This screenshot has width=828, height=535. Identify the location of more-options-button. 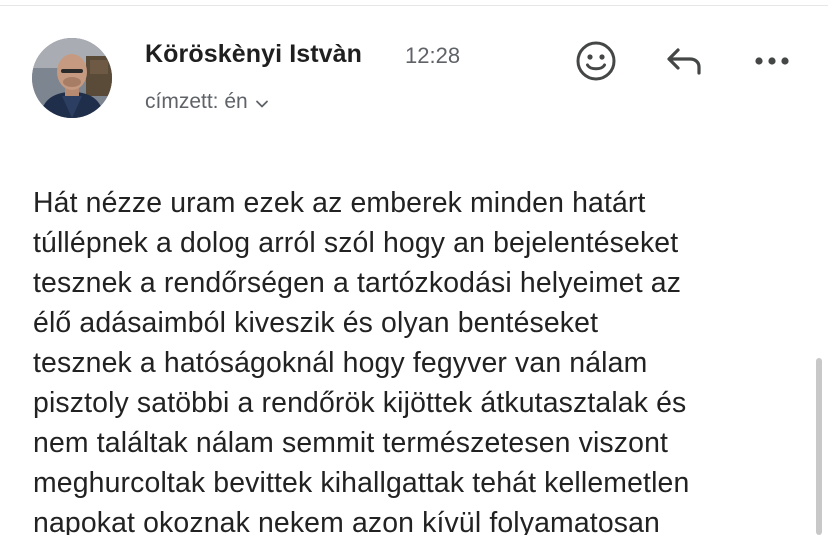
(772, 63).